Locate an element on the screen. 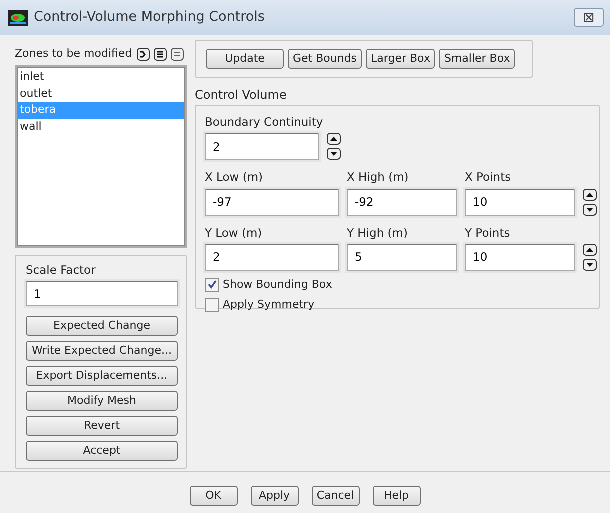  toolbar-button: Smaller Box is located at coordinates (477, 59).